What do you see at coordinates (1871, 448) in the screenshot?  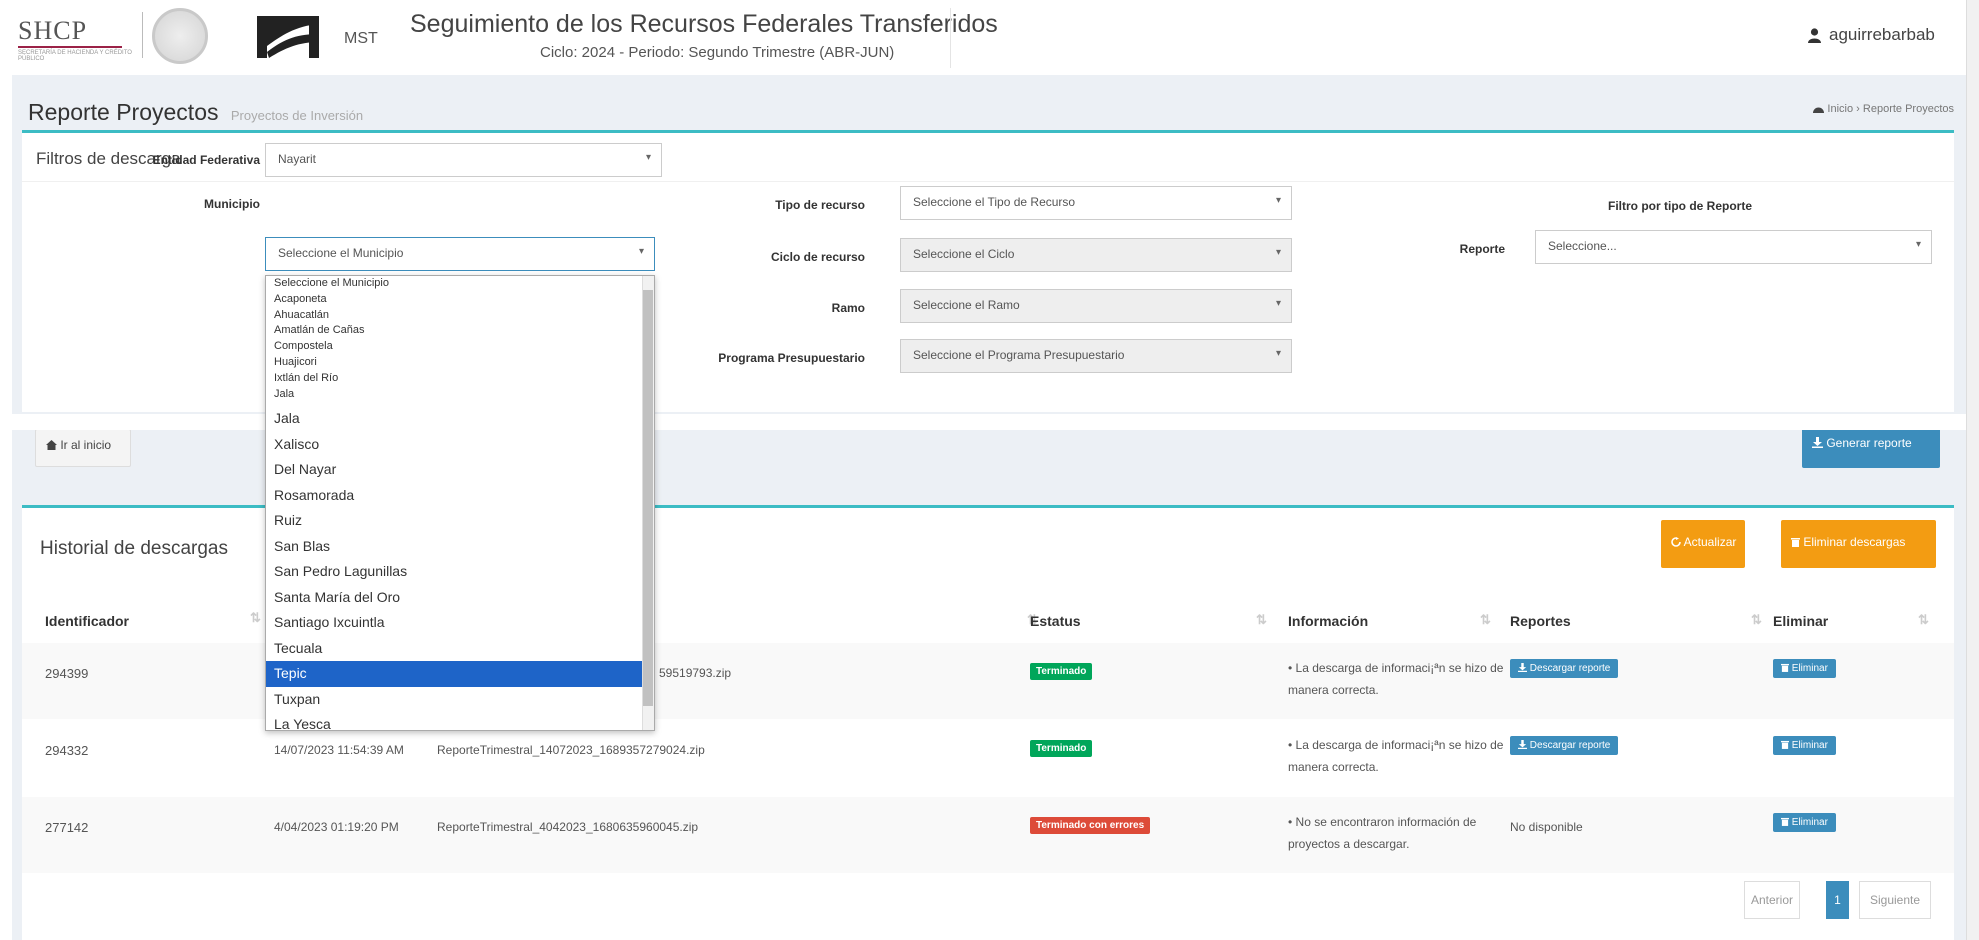 I see `generate-report-button: Generar reporte` at bounding box center [1871, 448].